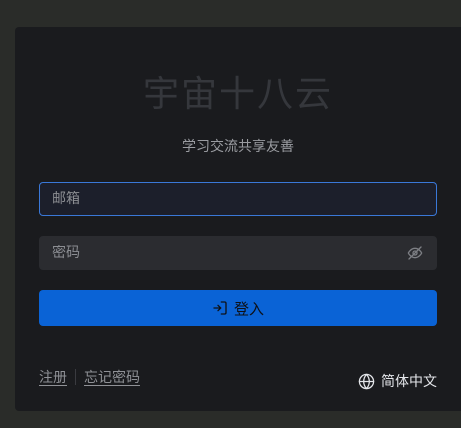 This screenshot has width=461, height=428. I want to click on login-button: 登入, so click(238, 308).